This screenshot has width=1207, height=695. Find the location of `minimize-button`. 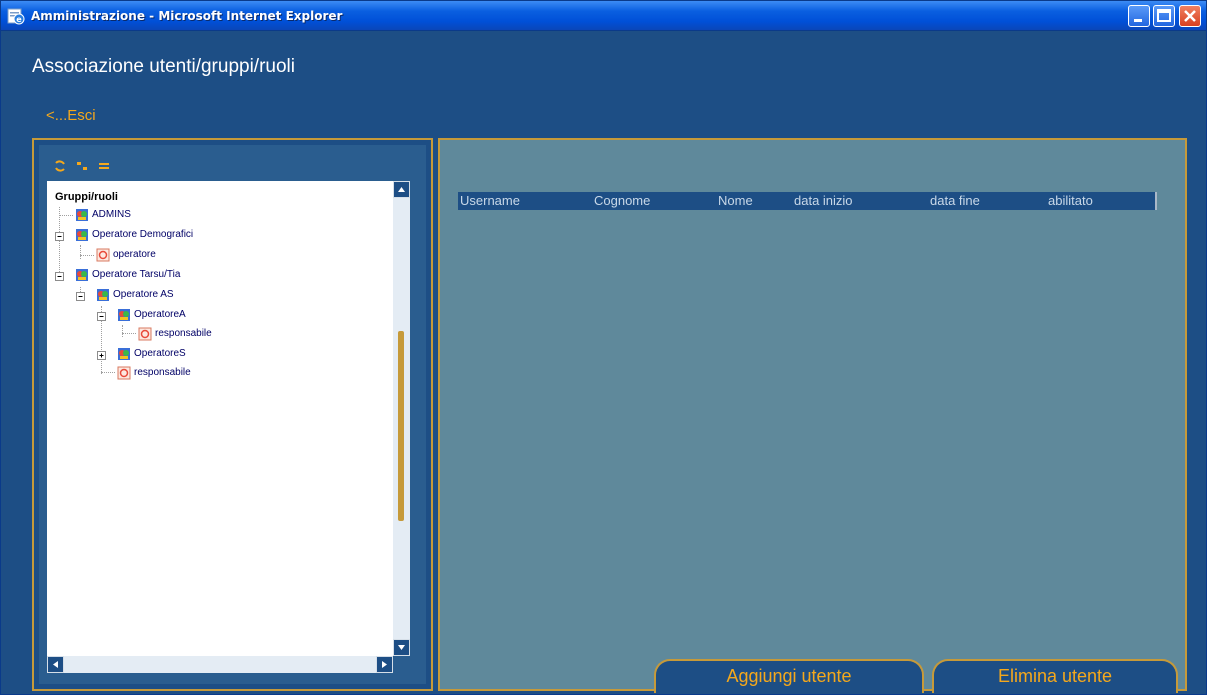

minimize-button is located at coordinates (1139, 16).